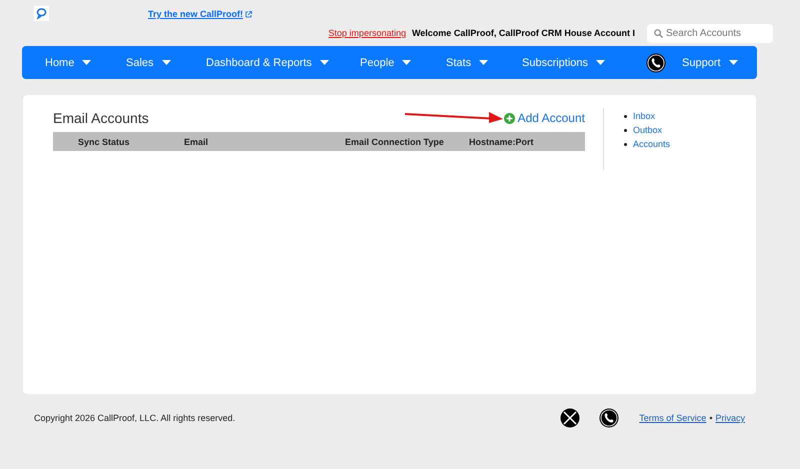  What do you see at coordinates (644, 116) in the screenshot?
I see `sidebar-link: Inbox` at bounding box center [644, 116].